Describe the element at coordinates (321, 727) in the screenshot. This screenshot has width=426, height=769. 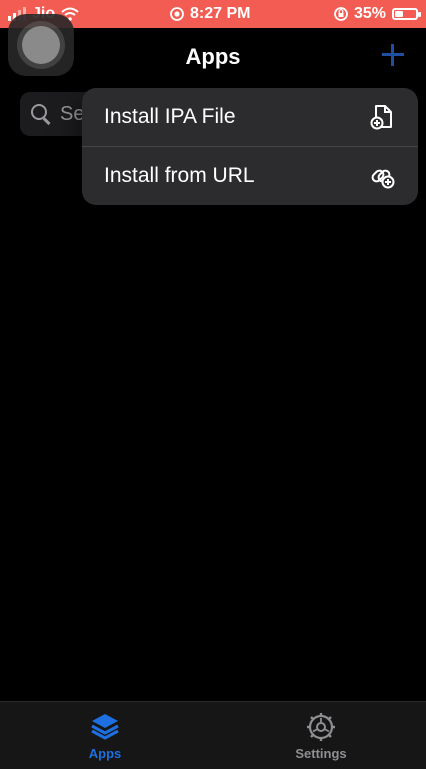
I see `gear-icon` at that location.